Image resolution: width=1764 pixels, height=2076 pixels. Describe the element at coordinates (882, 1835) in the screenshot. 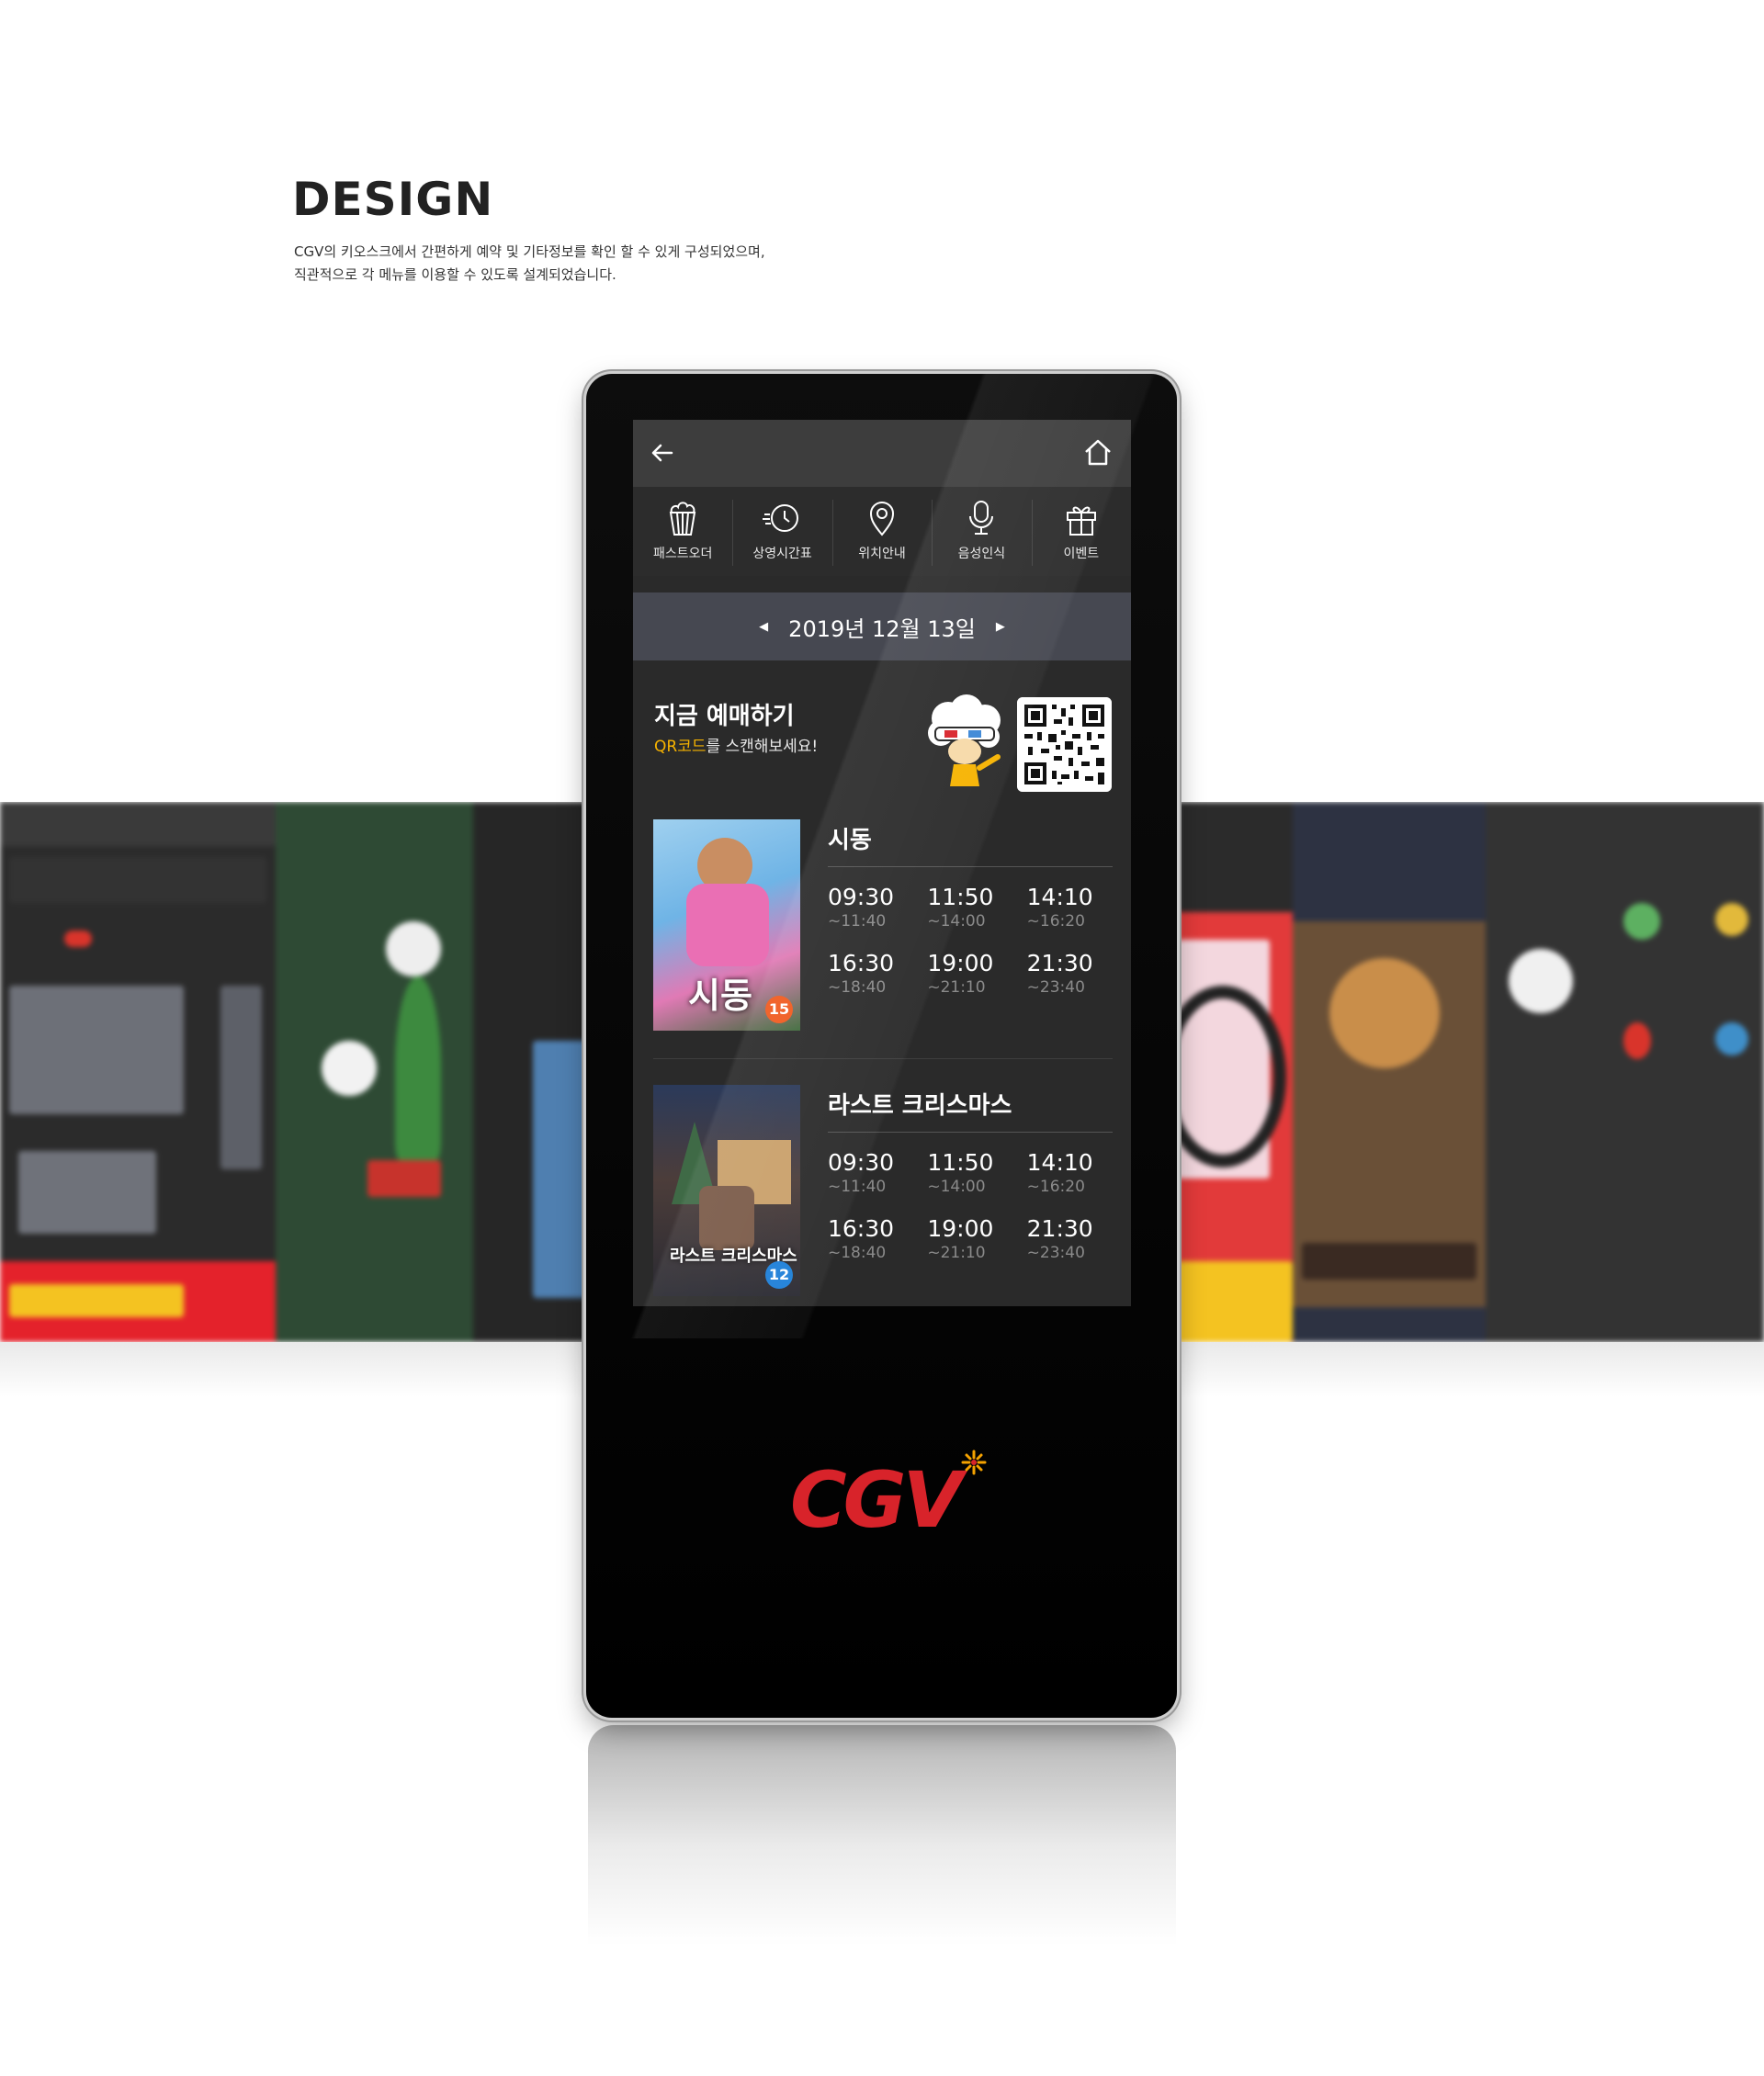

I see `kiosk-reflection` at that location.